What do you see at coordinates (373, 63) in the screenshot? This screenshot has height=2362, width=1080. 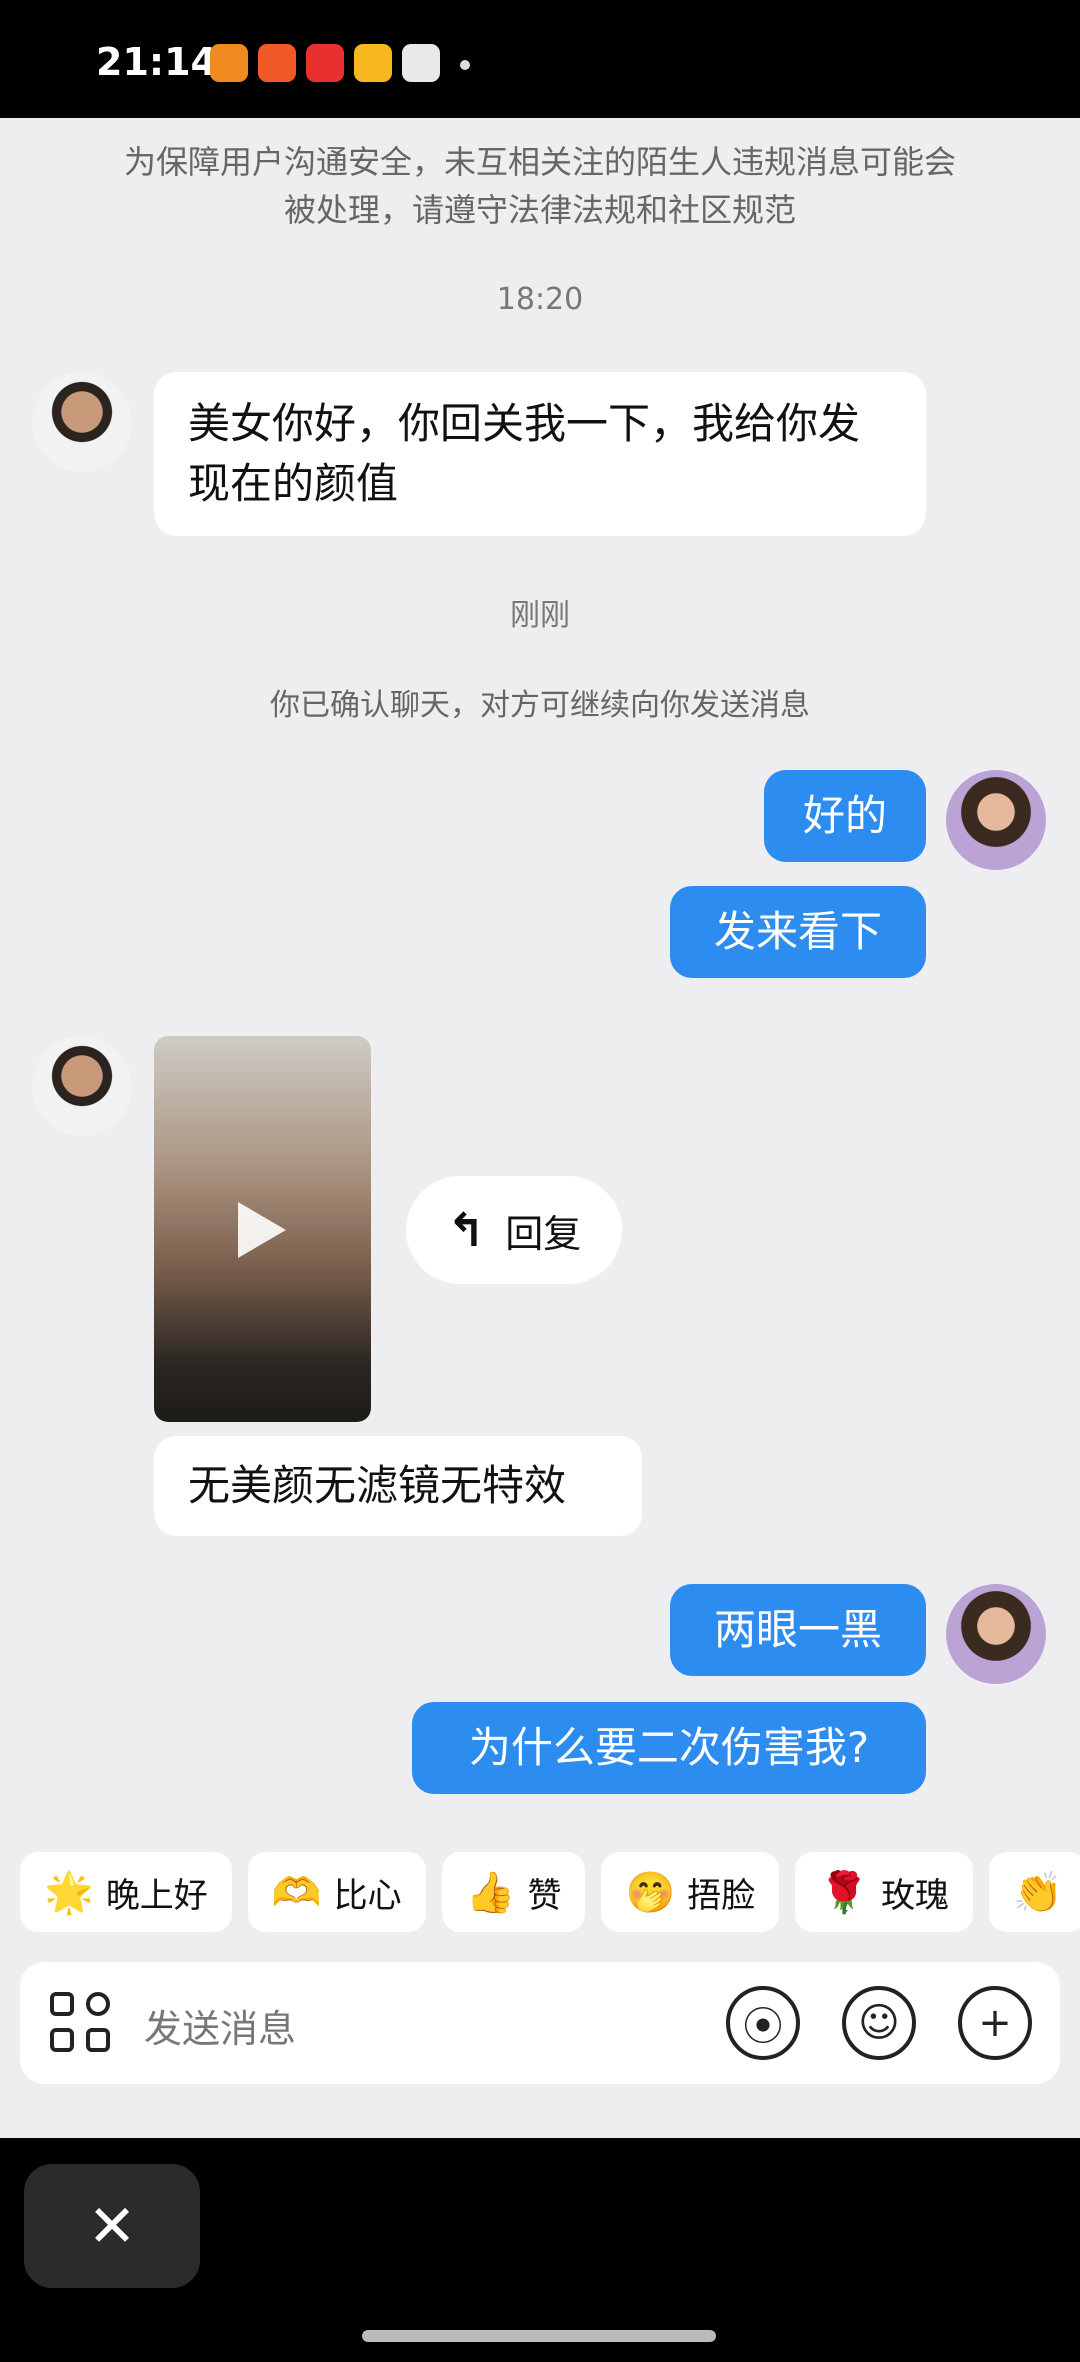 I see `weibo-icon` at bounding box center [373, 63].